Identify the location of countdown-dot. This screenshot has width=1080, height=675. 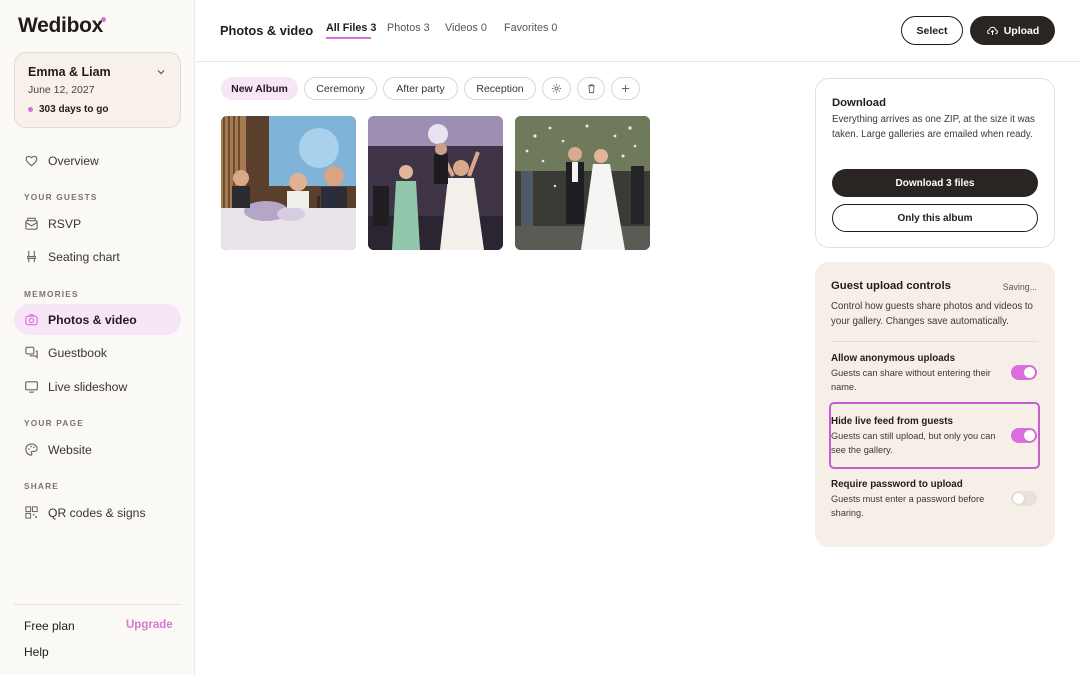
(30, 109).